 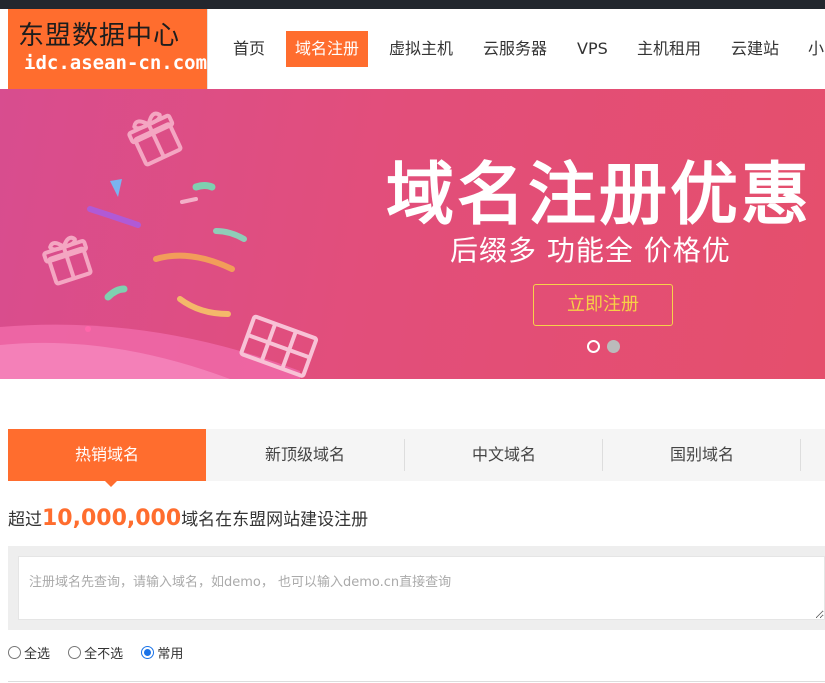 What do you see at coordinates (14, 652) in the screenshot?
I see `radio-select-all` at bounding box center [14, 652].